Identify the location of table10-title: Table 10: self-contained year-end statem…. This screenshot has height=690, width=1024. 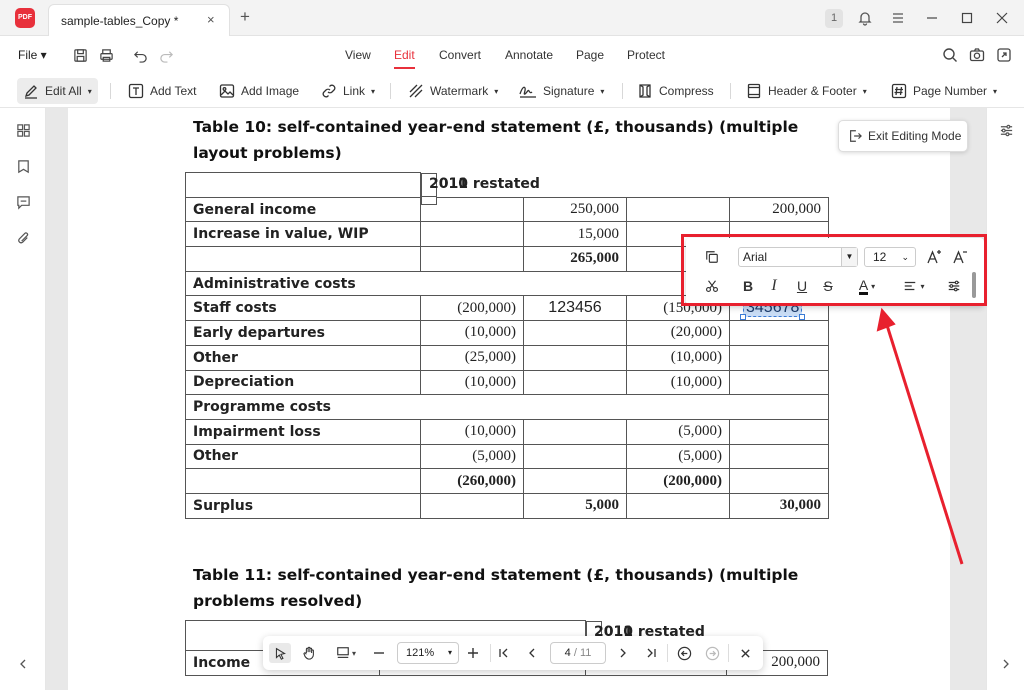
(513, 140).